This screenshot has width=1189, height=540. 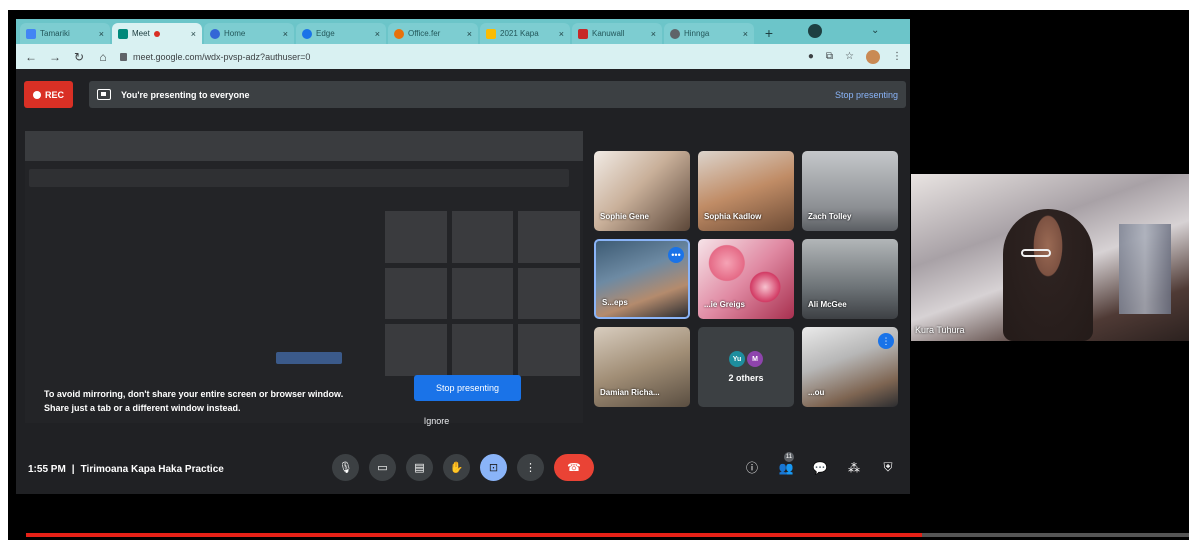 What do you see at coordinates (104, 94) in the screenshot?
I see `present-screen-icon` at bounding box center [104, 94].